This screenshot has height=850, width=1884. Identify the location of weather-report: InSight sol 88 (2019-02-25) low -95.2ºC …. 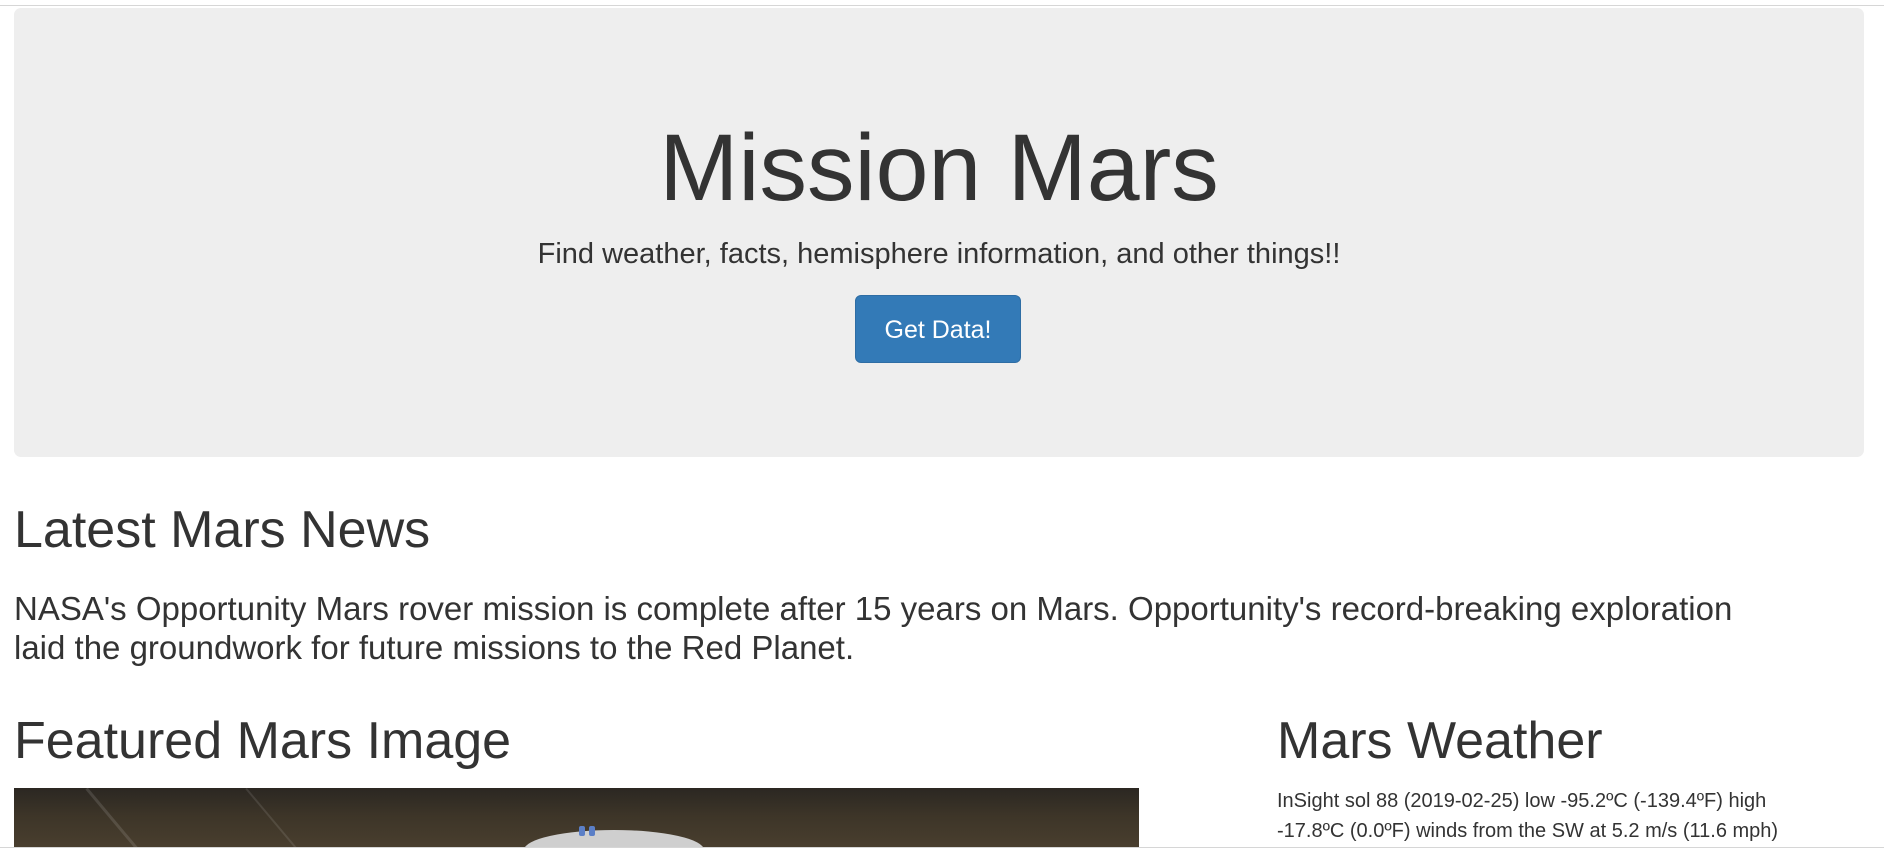
(1528, 816).